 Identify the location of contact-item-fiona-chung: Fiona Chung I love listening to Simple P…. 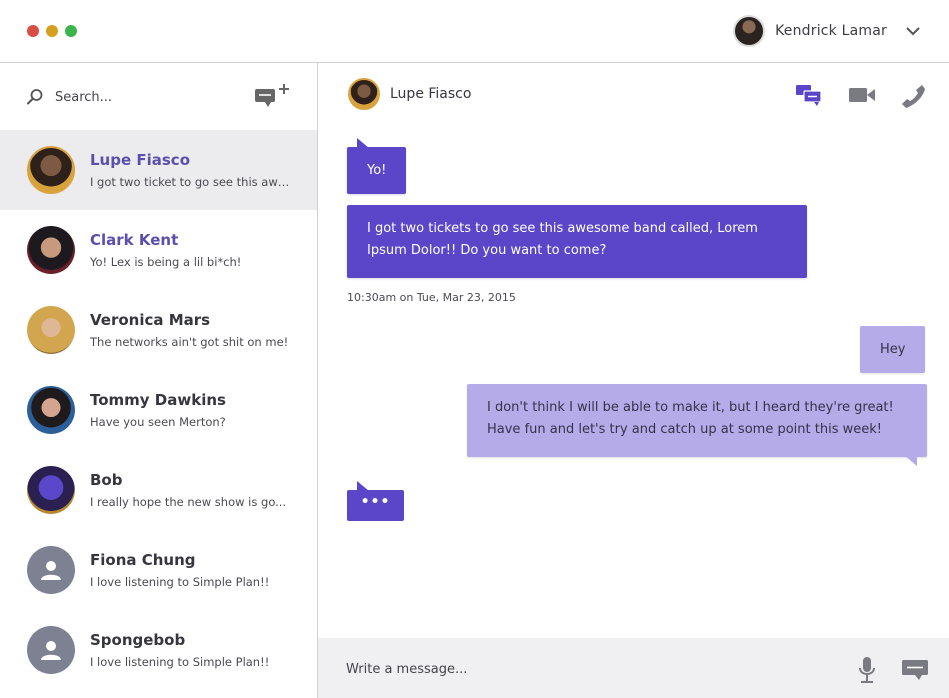
(158, 570).